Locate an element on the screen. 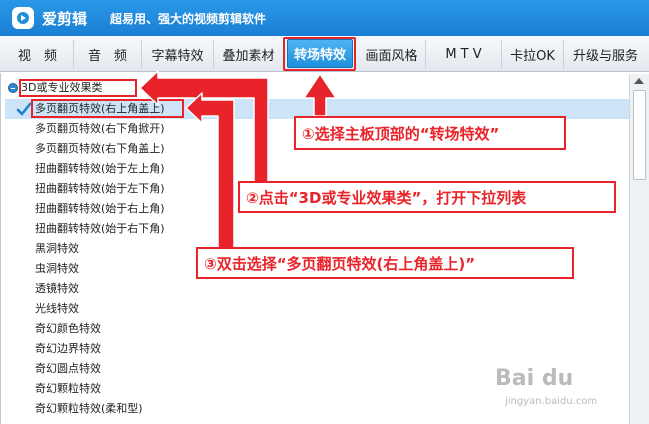 This screenshot has height=424, width=649. vertical-scrollbar is located at coordinates (639, 249).